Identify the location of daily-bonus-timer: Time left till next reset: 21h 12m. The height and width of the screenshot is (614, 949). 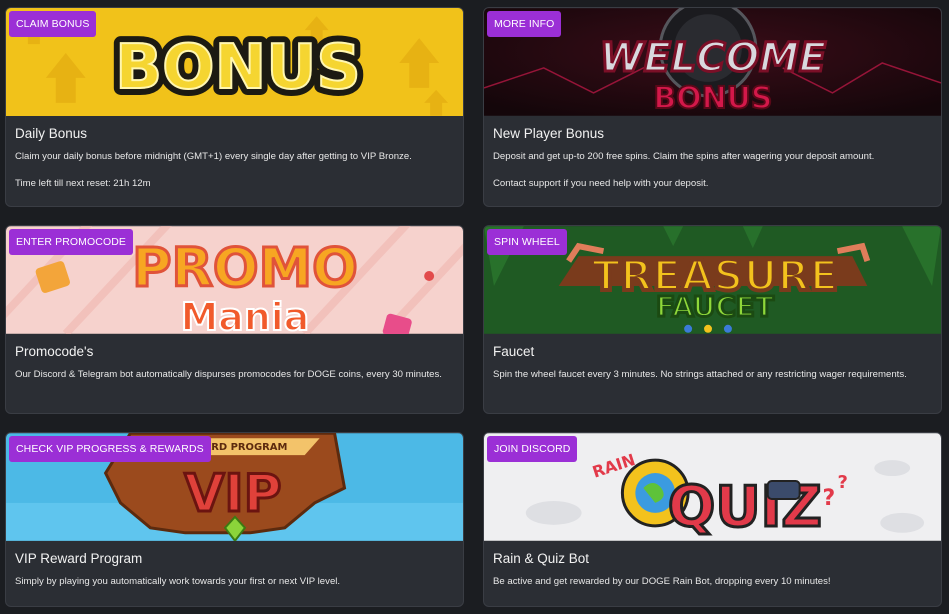
(83, 183).